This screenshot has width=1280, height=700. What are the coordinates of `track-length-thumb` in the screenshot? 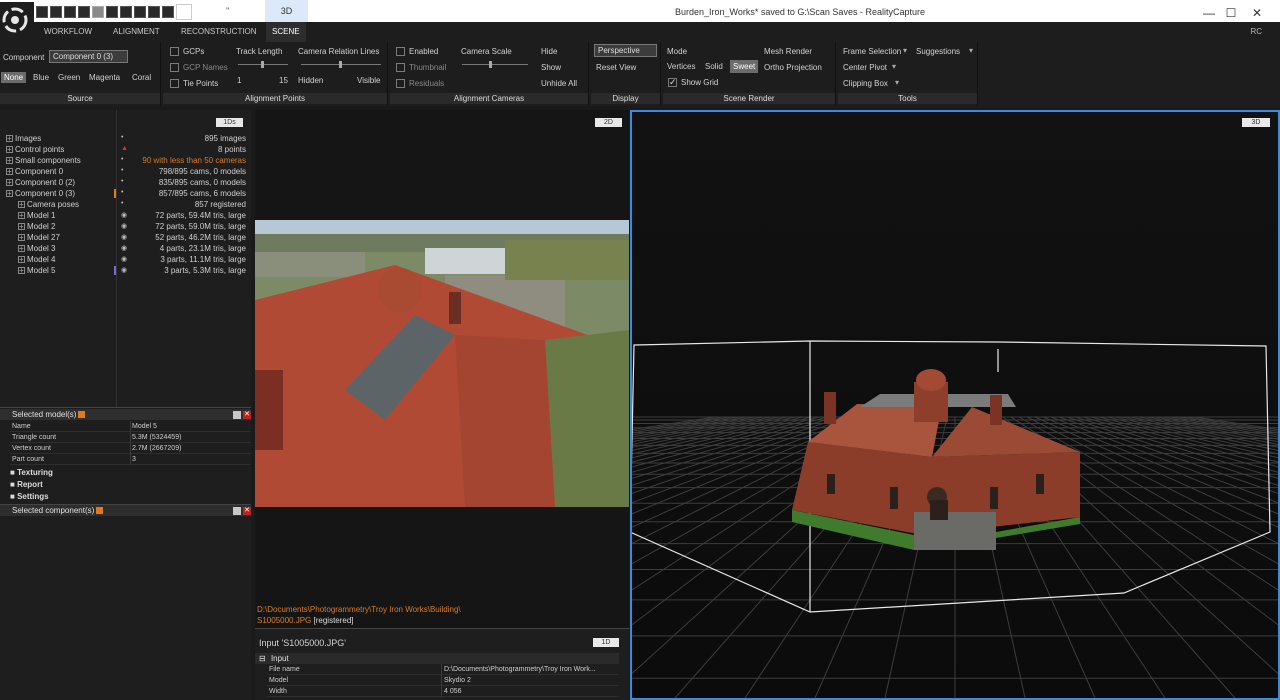 It's located at (262, 64).